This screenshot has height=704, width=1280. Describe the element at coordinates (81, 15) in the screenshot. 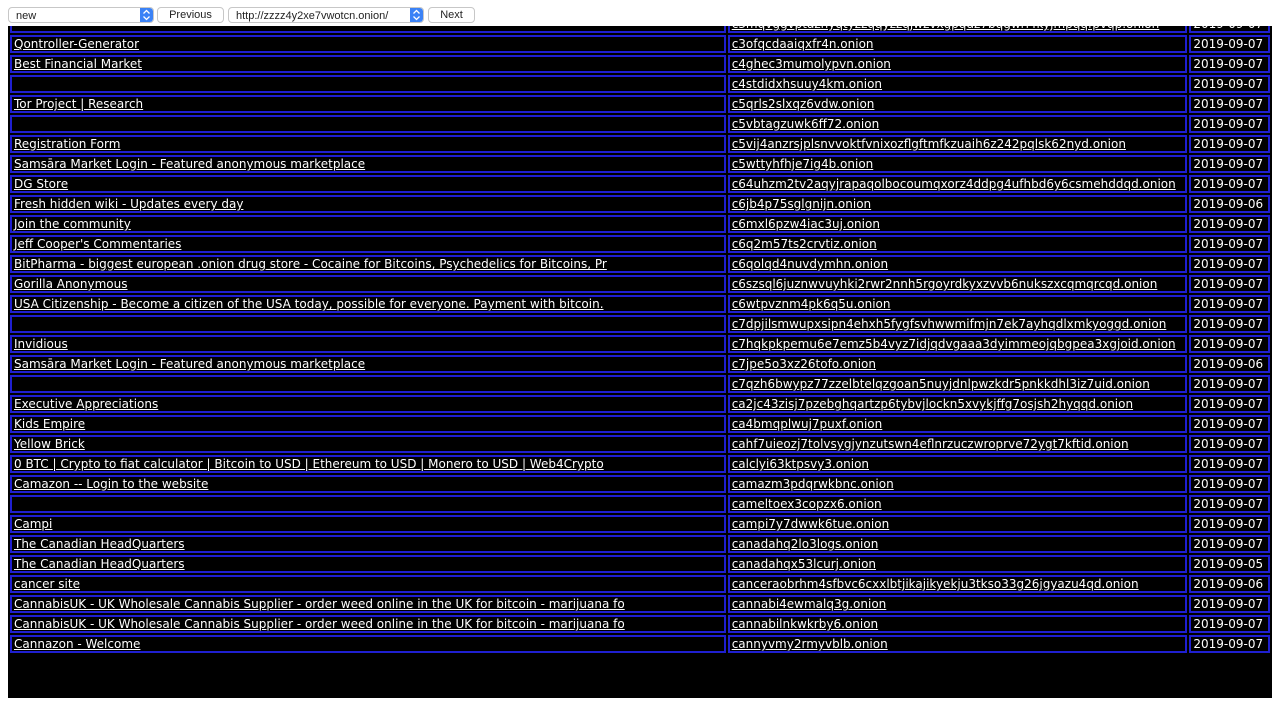

I see `sort-select: new` at that location.